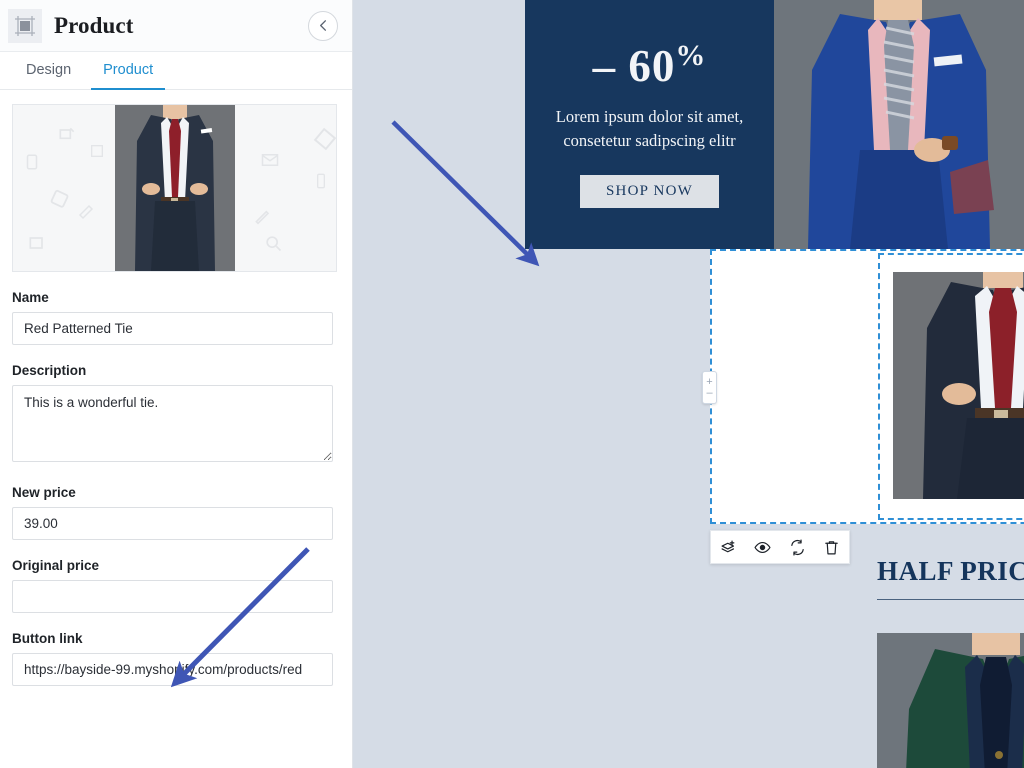 Image resolution: width=1024 pixels, height=768 pixels. I want to click on half-price-item-green-suit, so click(950, 700).